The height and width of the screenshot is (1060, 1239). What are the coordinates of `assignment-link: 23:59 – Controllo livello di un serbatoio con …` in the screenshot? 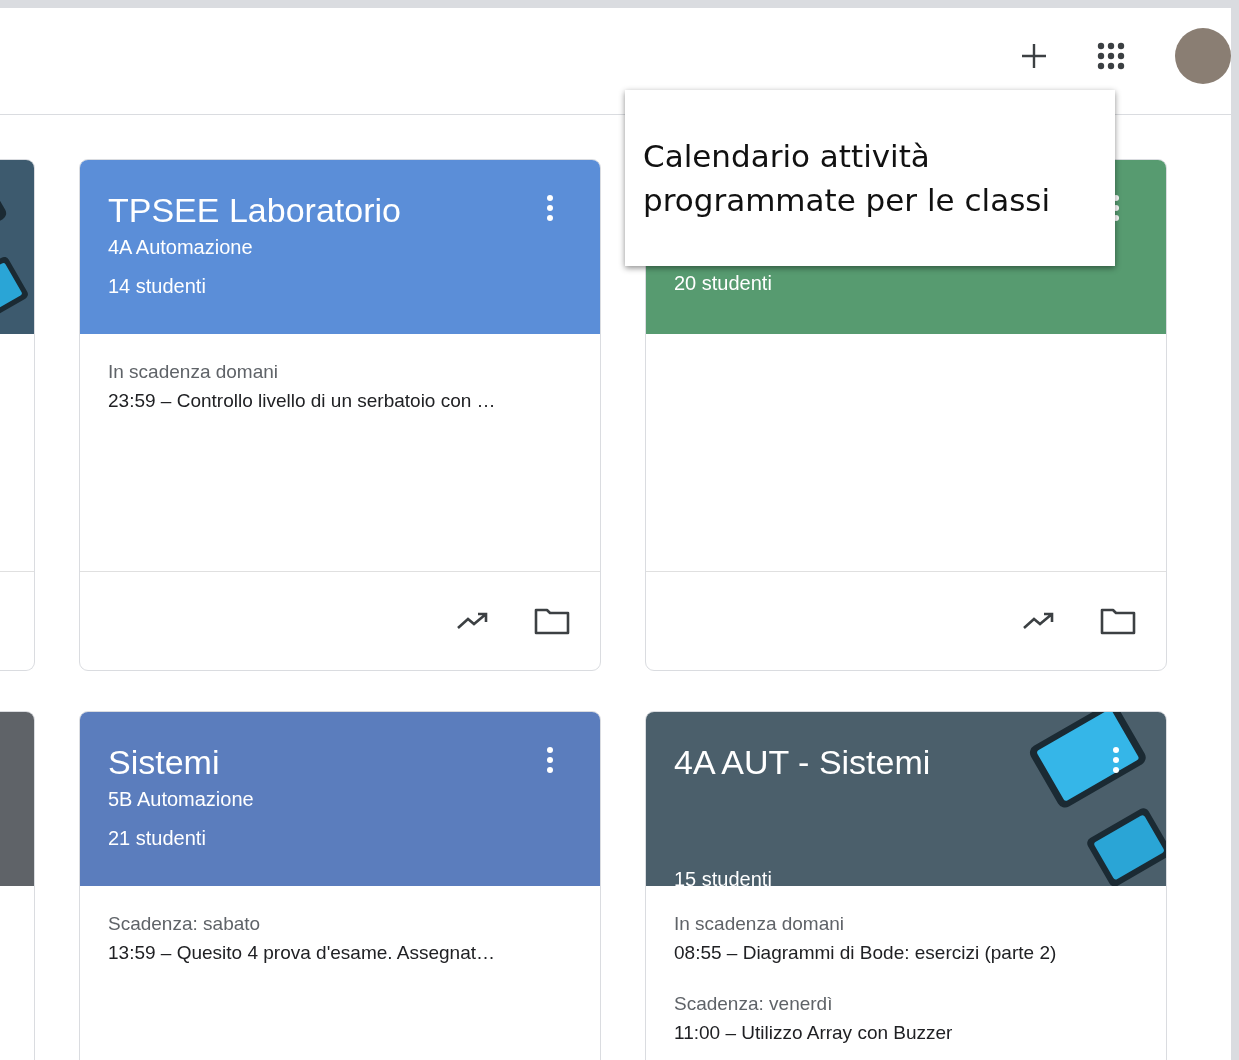 It's located at (340, 401).